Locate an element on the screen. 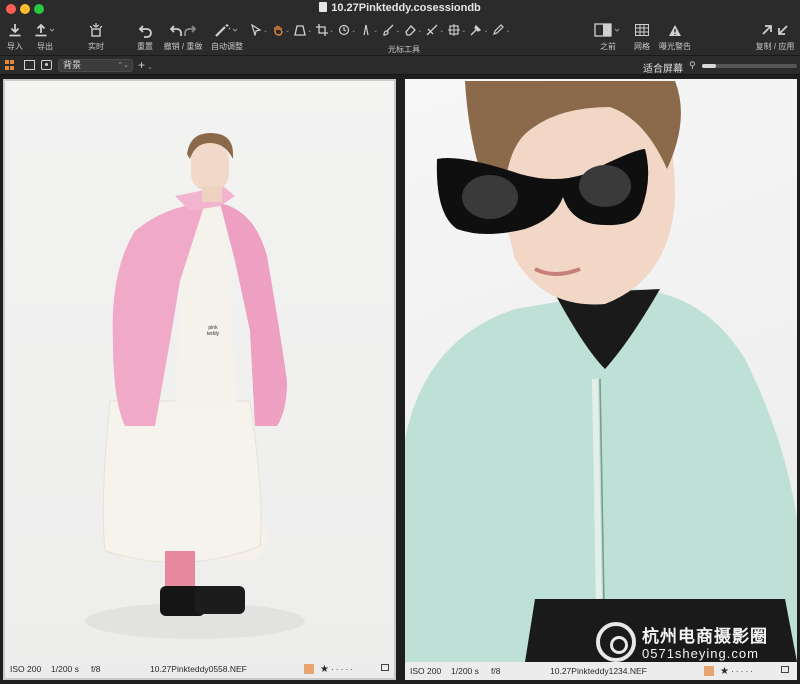 The width and height of the screenshot is (800, 684). pan-tool: ⌄ is located at coordinates (281, 30).